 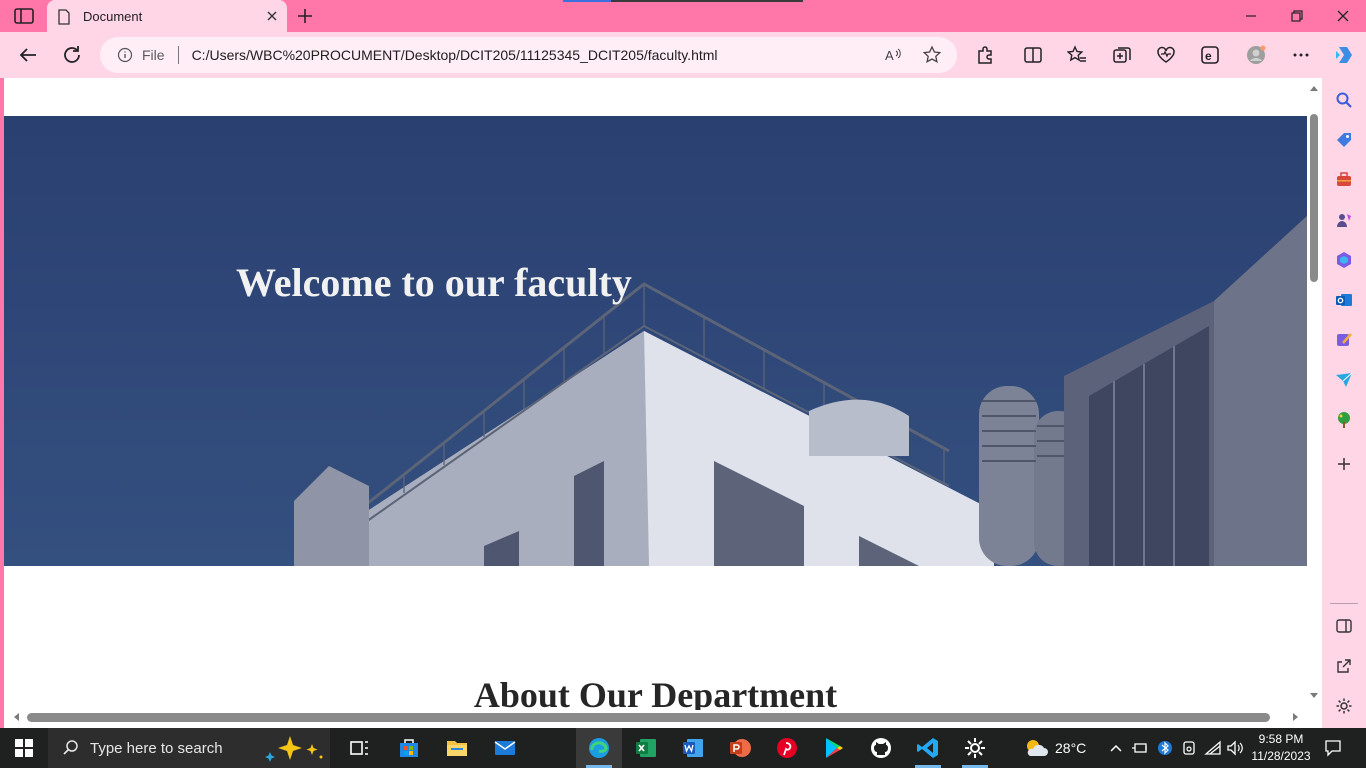 I want to click on sidebar-divider, so click(x=1344, y=603).